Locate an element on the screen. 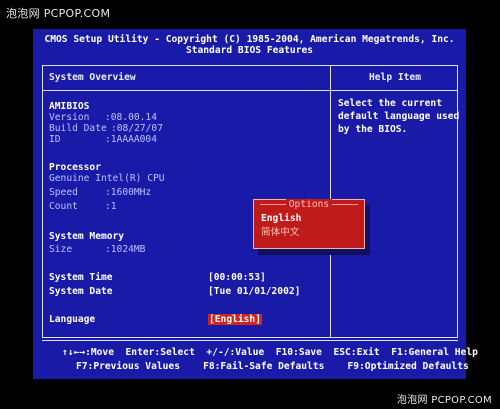 This screenshot has width=500, height=409. system-time-label: System Time is located at coordinates (81, 277).